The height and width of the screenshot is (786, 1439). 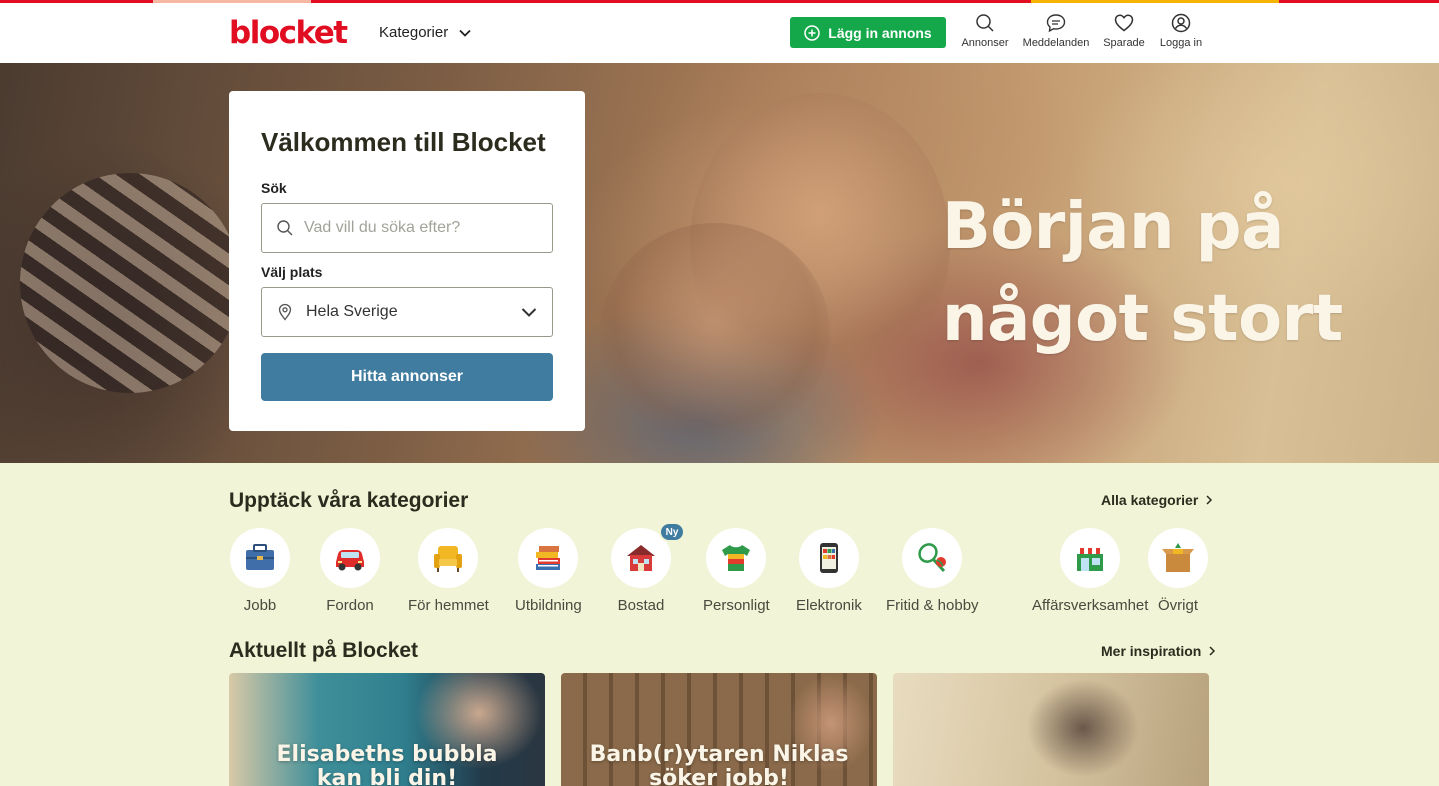 I want to click on article-title: Elisabeths bubbla kan bli din!, so click(x=387, y=764).